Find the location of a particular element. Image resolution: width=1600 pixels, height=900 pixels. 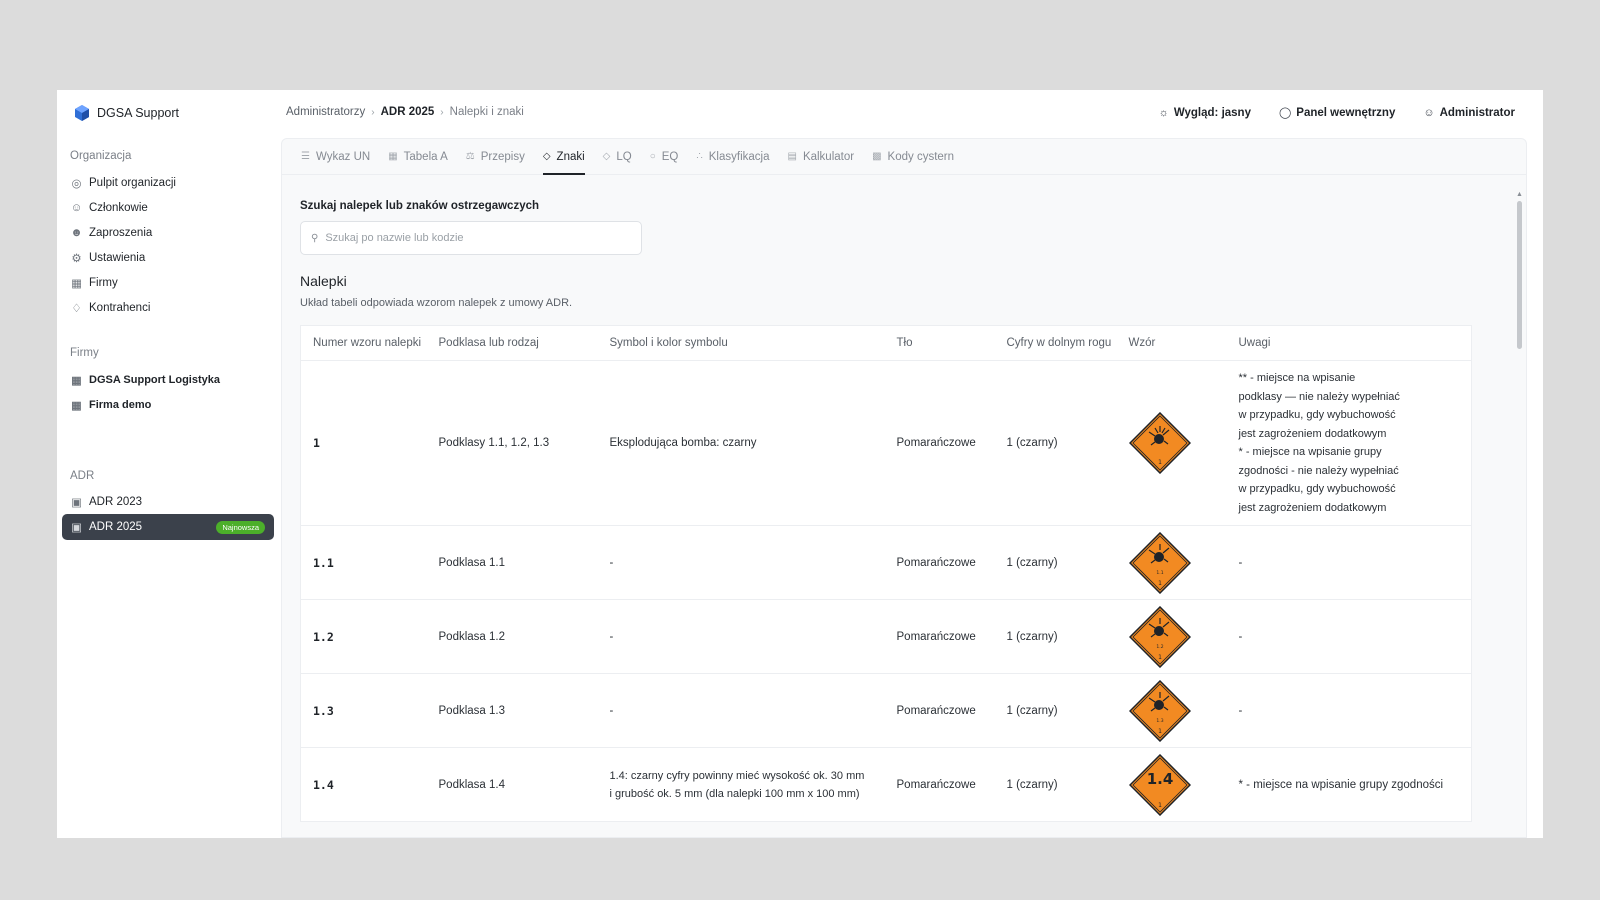

share-icon: ∴ is located at coordinates (699, 156).